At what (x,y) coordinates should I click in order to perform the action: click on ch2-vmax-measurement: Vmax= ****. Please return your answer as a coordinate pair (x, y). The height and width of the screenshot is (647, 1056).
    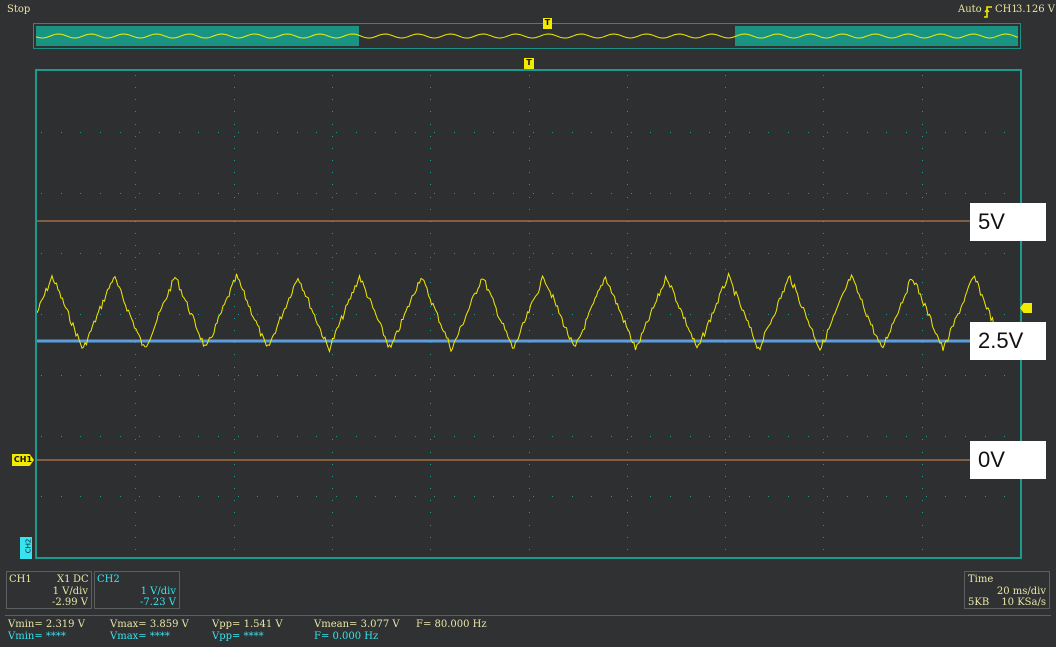
    Looking at the image, I should click on (140, 636).